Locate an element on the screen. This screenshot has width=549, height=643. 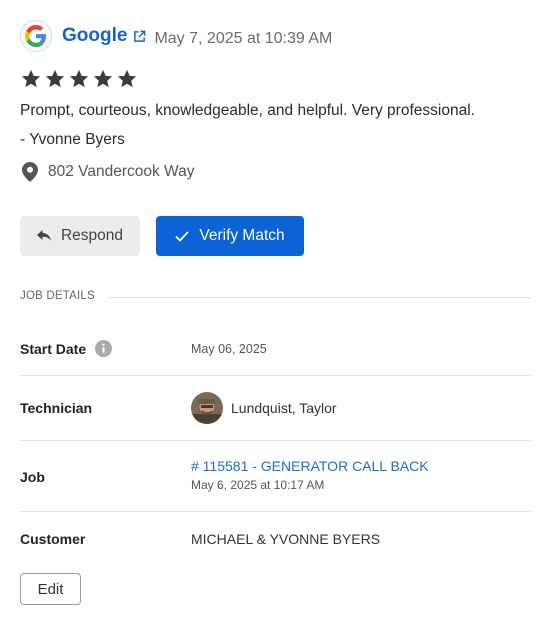
technician-name: Lundquist, Taylor is located at coordinates (284, 408).